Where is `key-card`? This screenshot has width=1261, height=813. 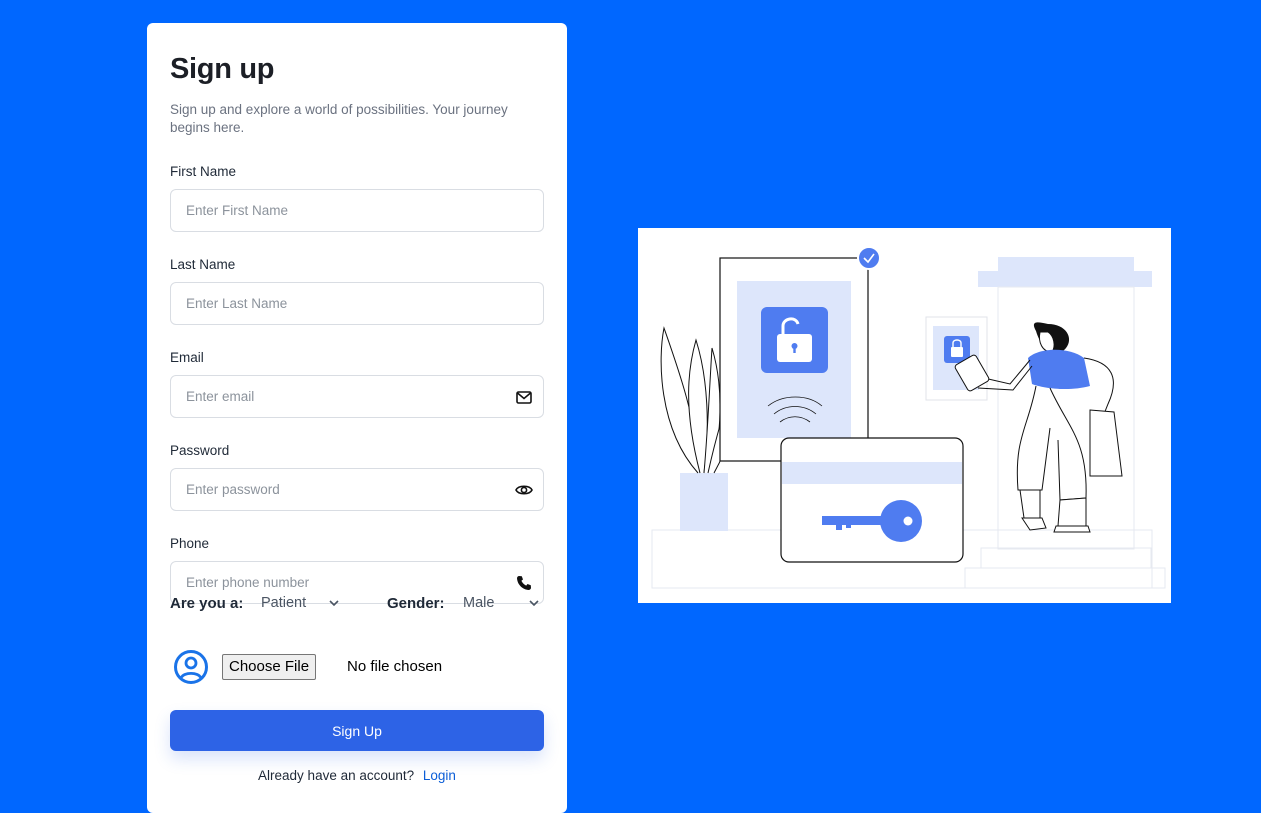
key-card is located at coordinates (872, 500).